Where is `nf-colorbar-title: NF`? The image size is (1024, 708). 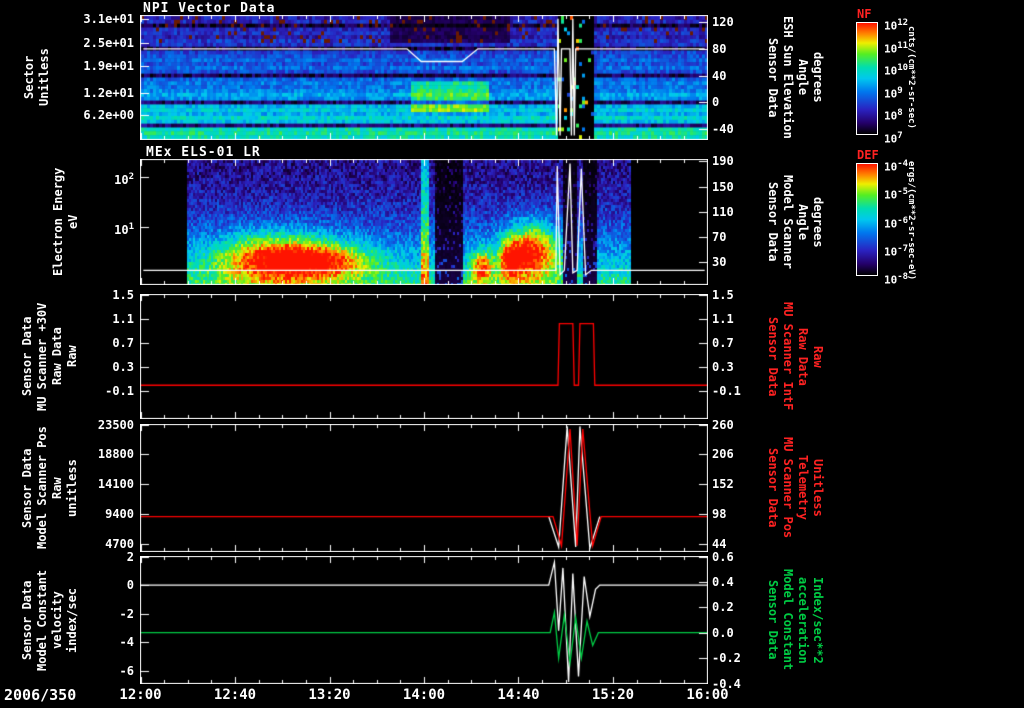 nf-colorbar-title: NF is located at coordinates (864, 14).